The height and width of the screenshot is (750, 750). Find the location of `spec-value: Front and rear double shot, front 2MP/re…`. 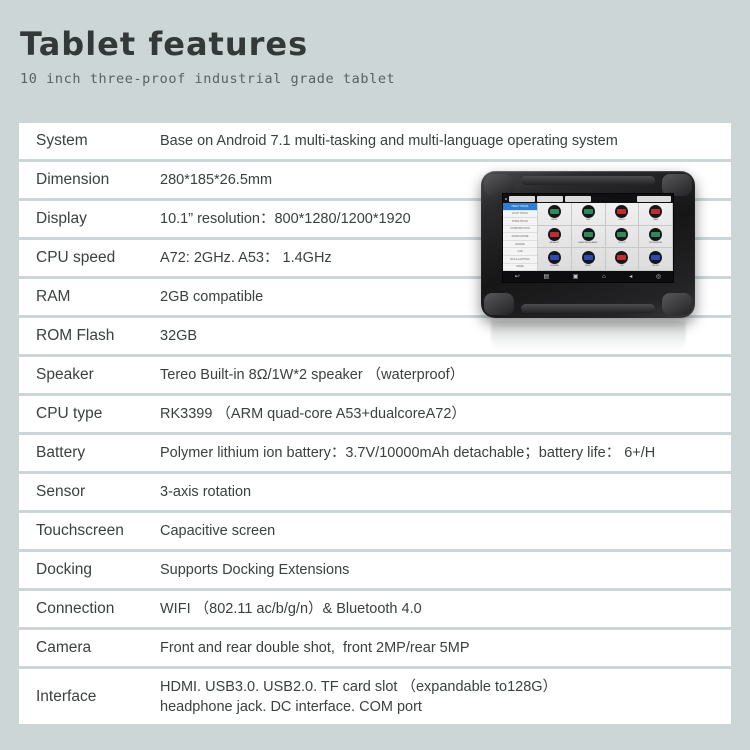

spec-value: Front and rear double shot, front 2MP/re… is located at coordinates (315, 648).